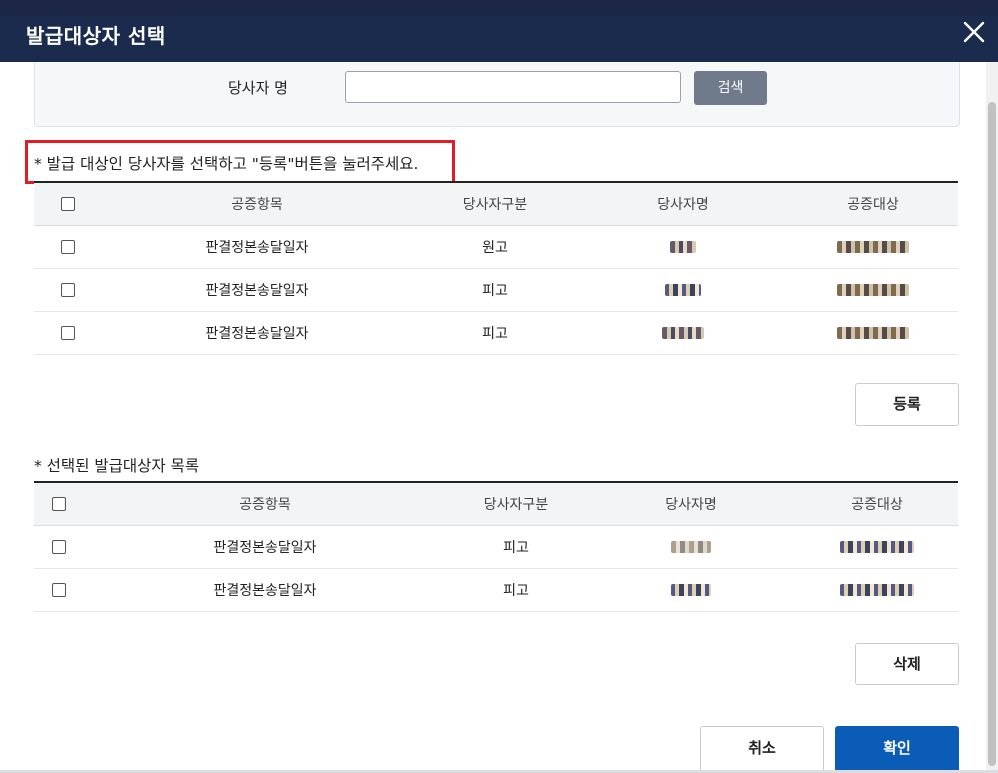 This screenshot has height=773, width=998. What do you see at coordinates (499, 39) in the screenshot?
I see `modal-header: 발급대상자 선택` at bounding box center [499, 39].